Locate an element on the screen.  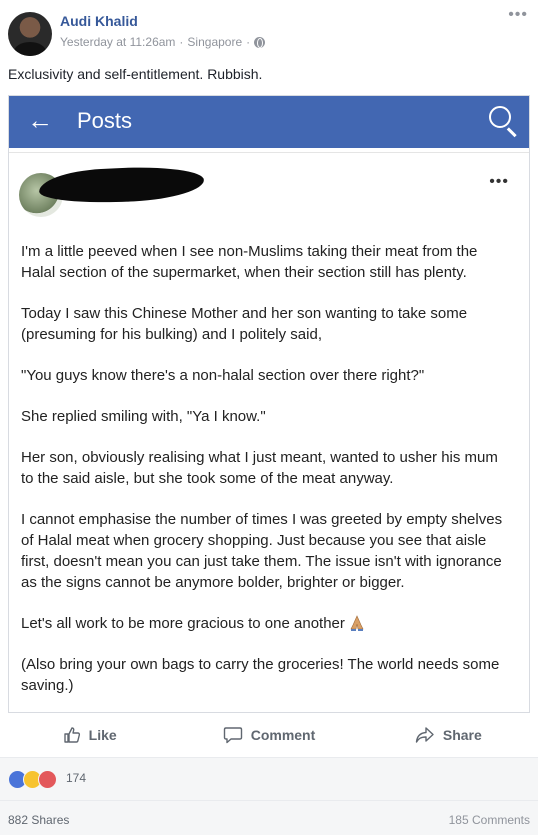
post-actions: Like Comment Share is located at coordinates (269, 735).